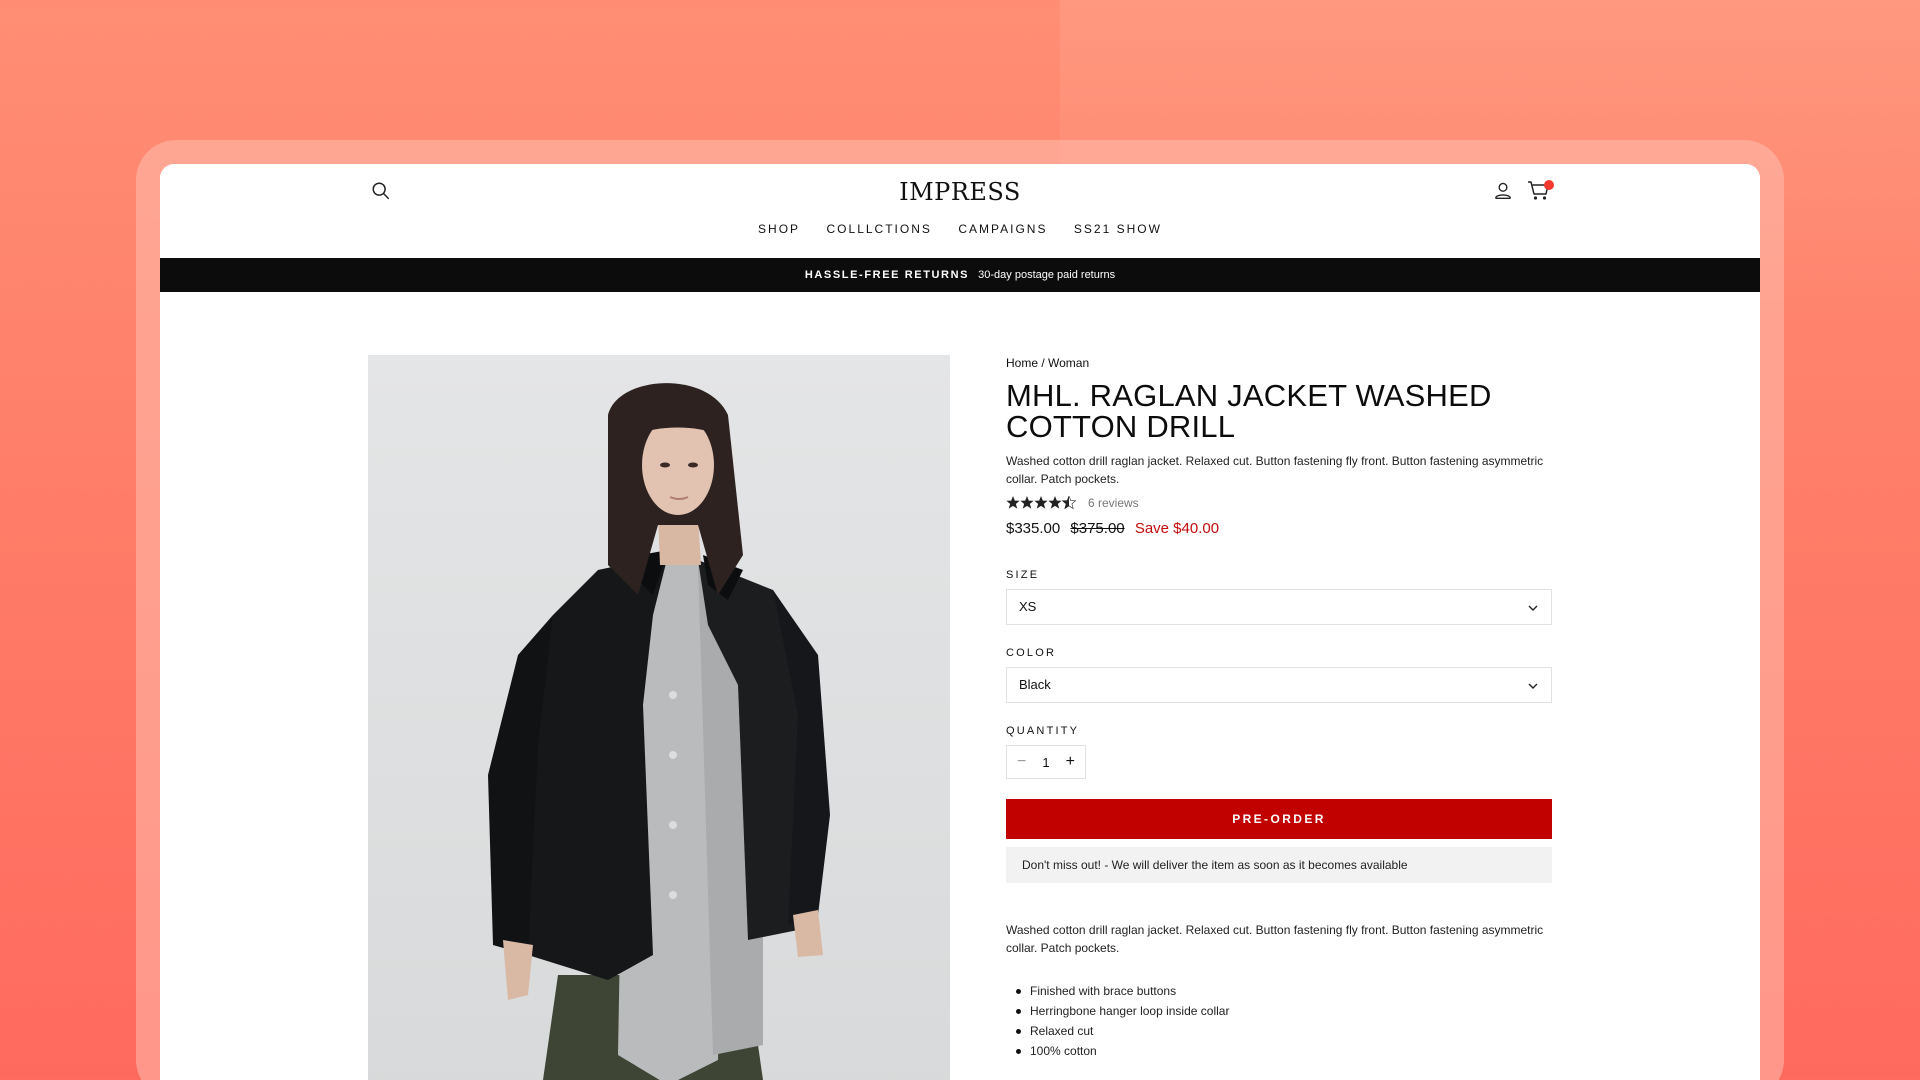 Image resolution: width=1920 pixels, height=1080 pixels. What do you see at coordinates (1028, 606) in the screenshot?
I see `size-value: XS` at bounding box center [1028, 606].